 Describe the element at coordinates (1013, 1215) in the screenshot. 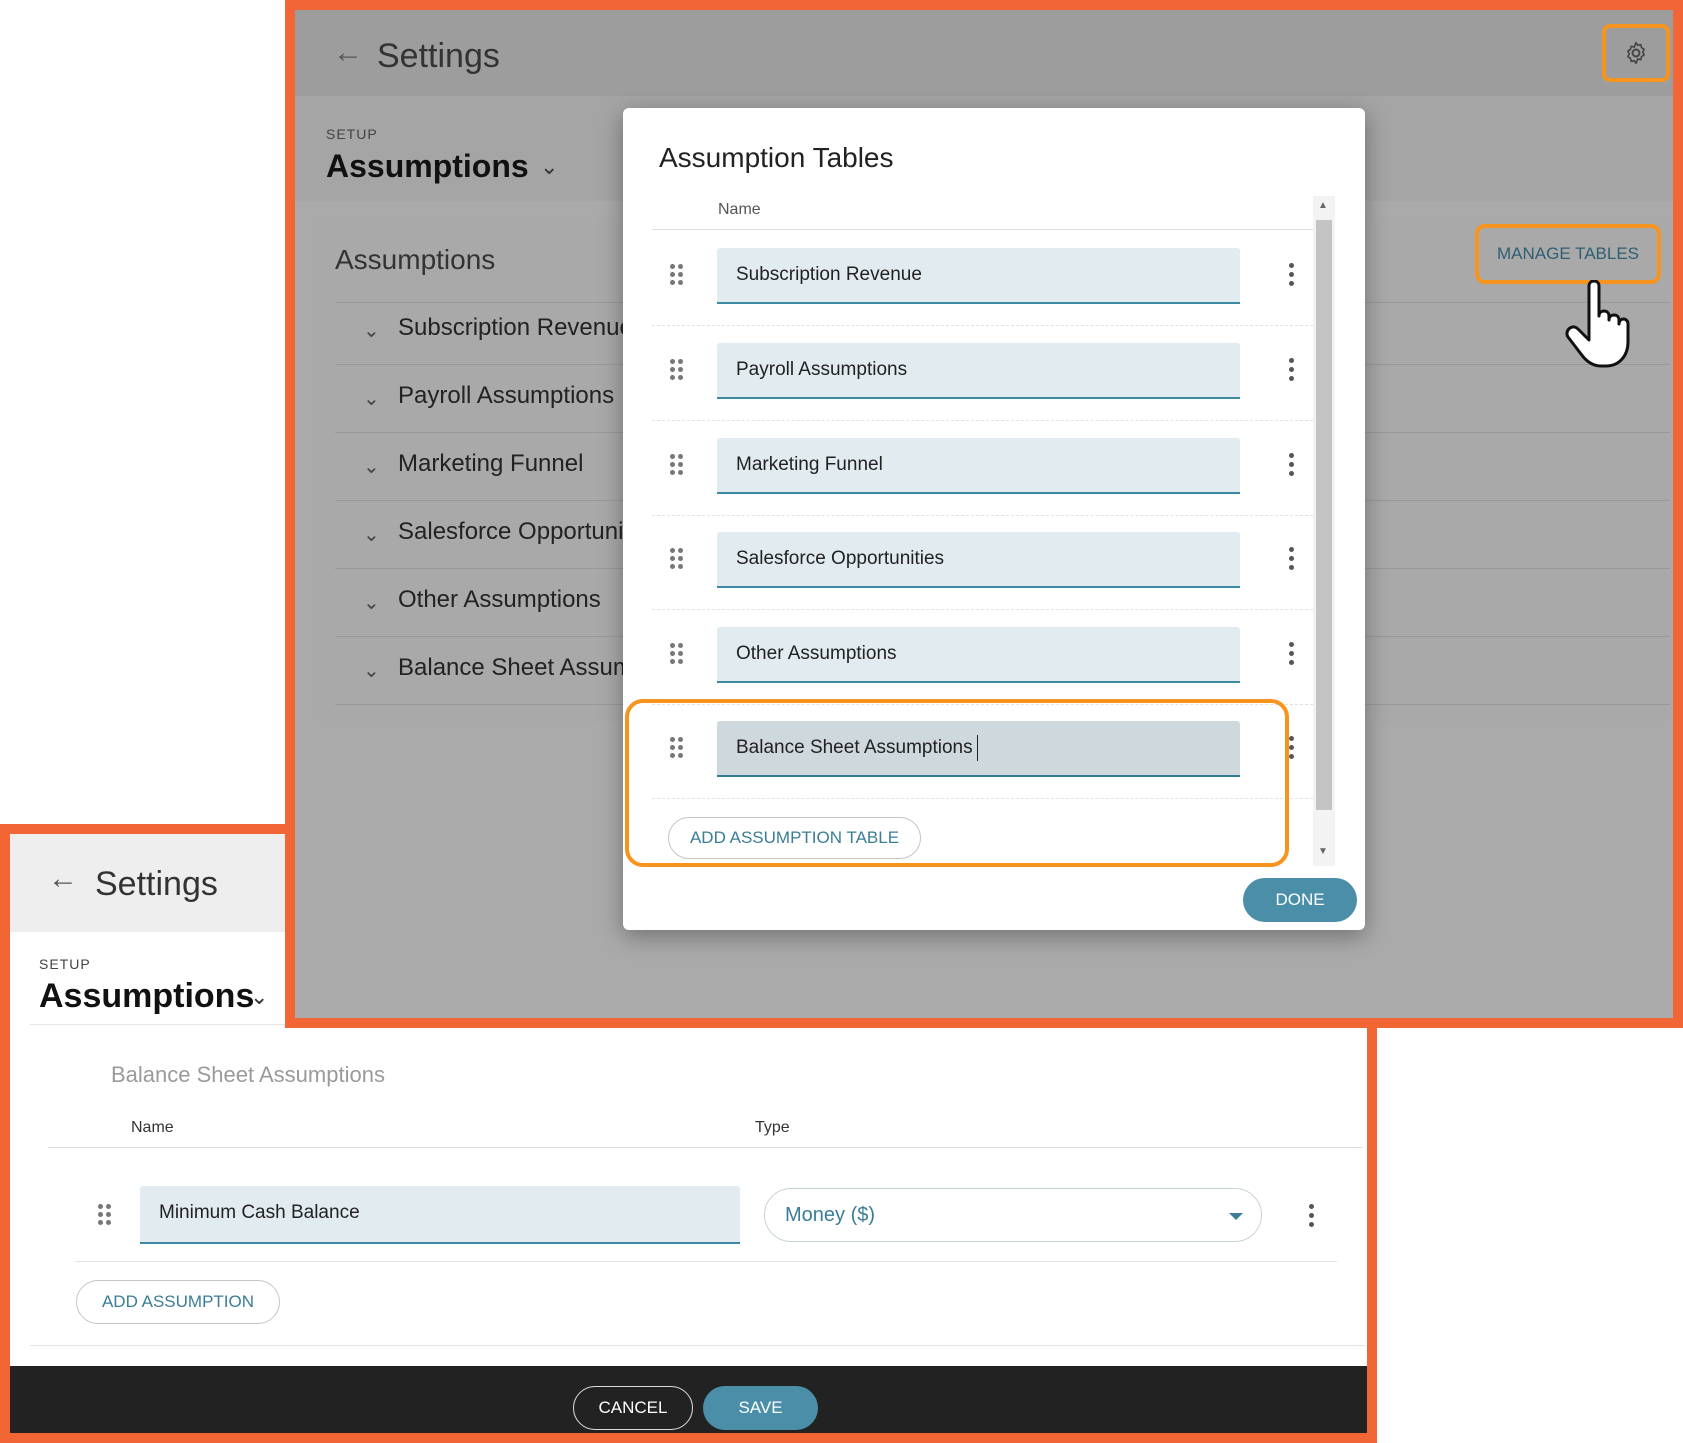

I see `assumption-type-select: Money ($)` at that location.